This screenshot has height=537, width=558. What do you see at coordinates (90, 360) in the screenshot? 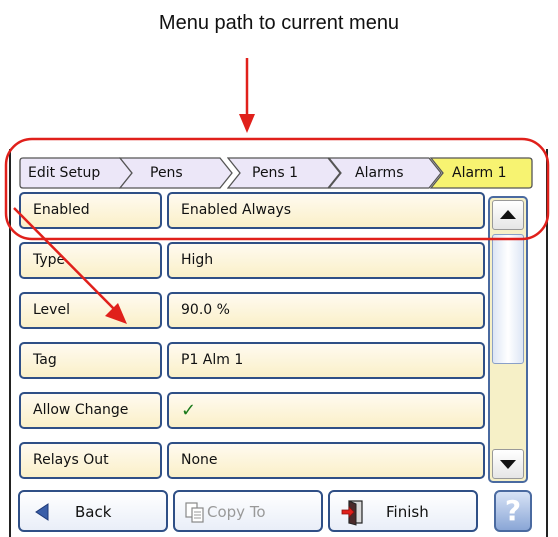
I see `setting-label: Tag` at bounding box center [90, 360].